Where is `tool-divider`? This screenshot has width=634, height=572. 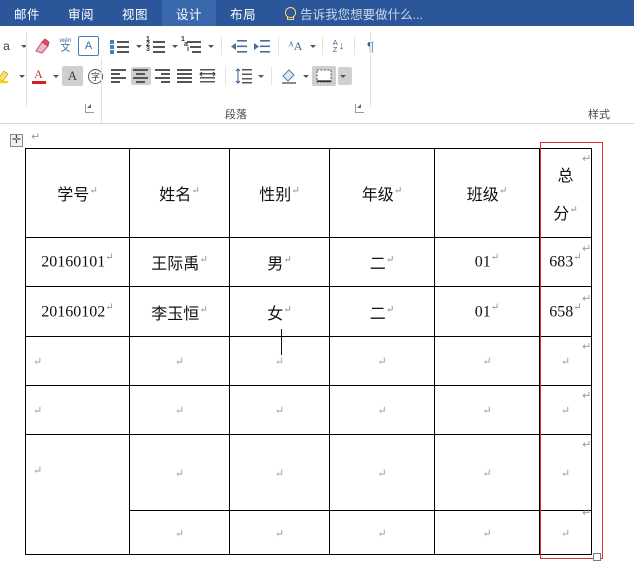 tool-divider is located at coordinates (221, 46).